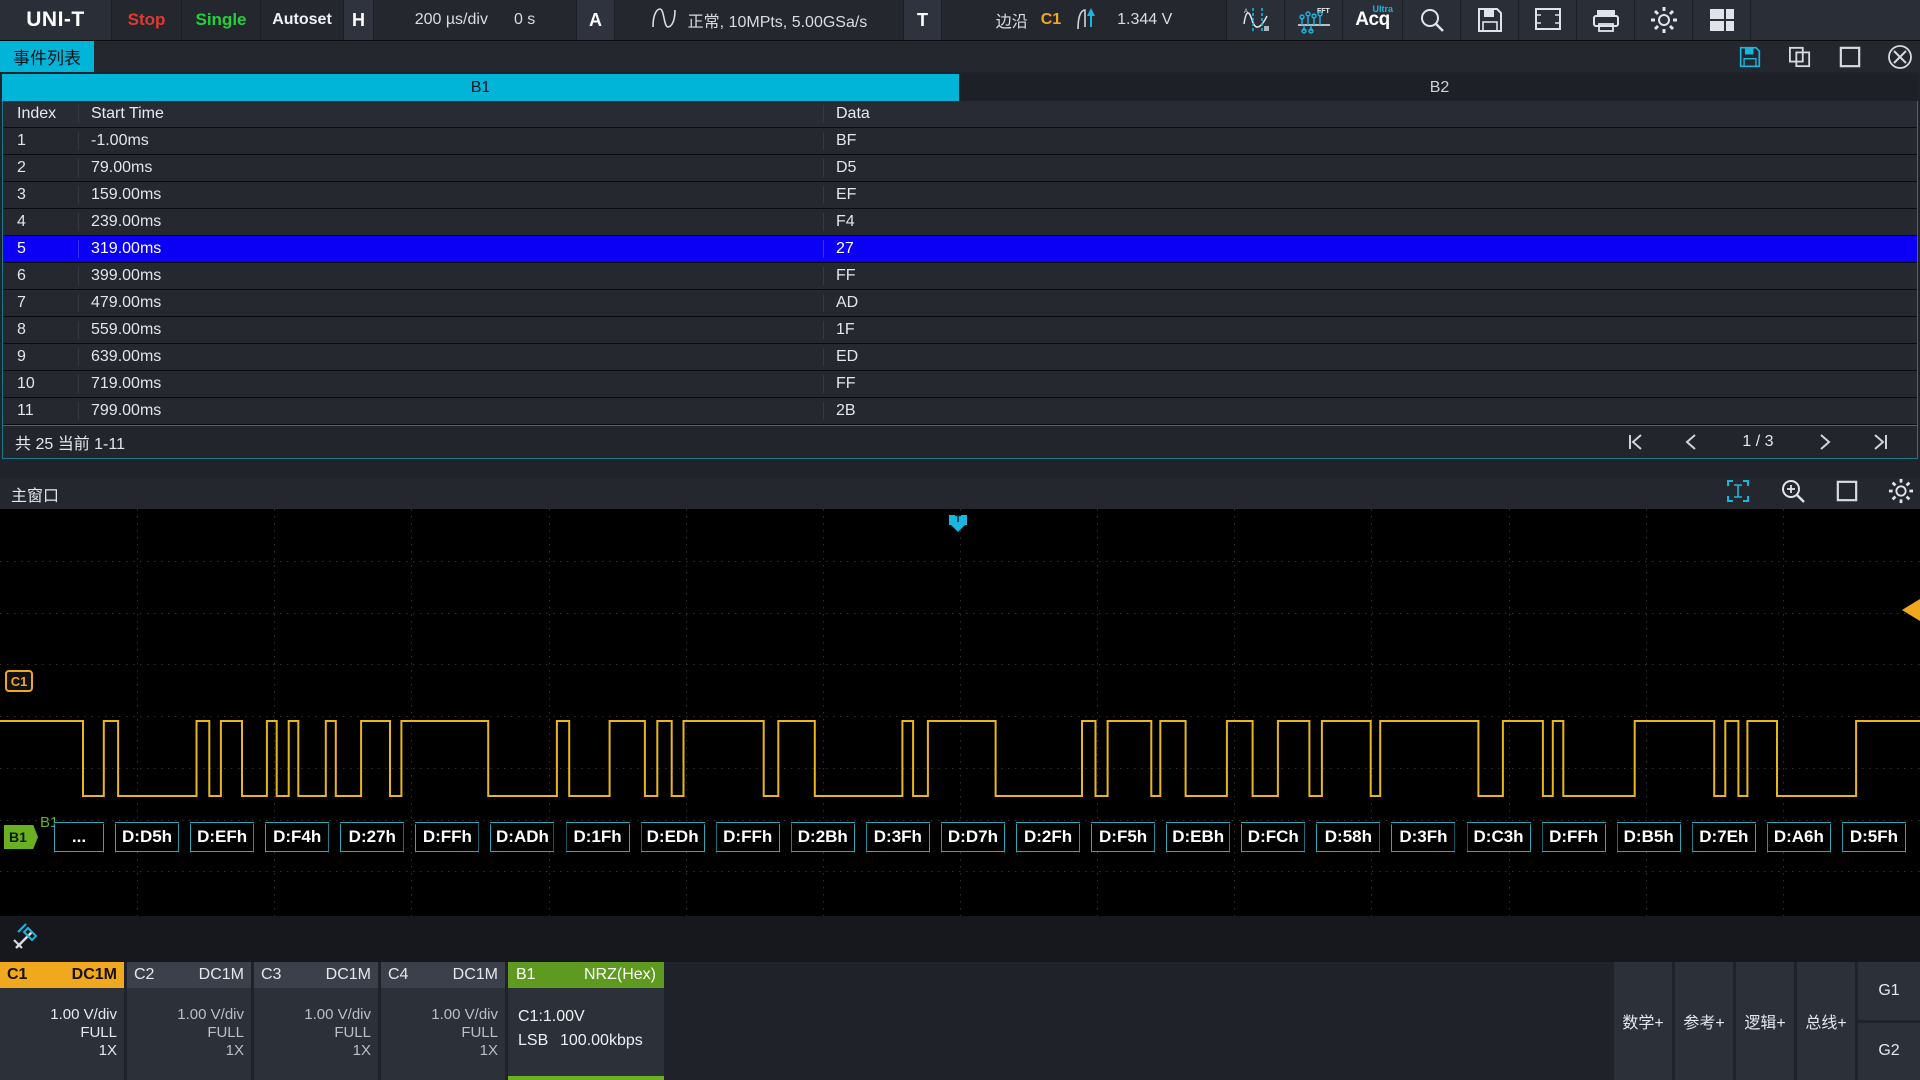 The width and height of the screenshot is (1920, 1080). What do you see at coordinates (1314, 20) in the screenshot?
I see `fft-icon: FFT` at bounding box center [1314, 20].